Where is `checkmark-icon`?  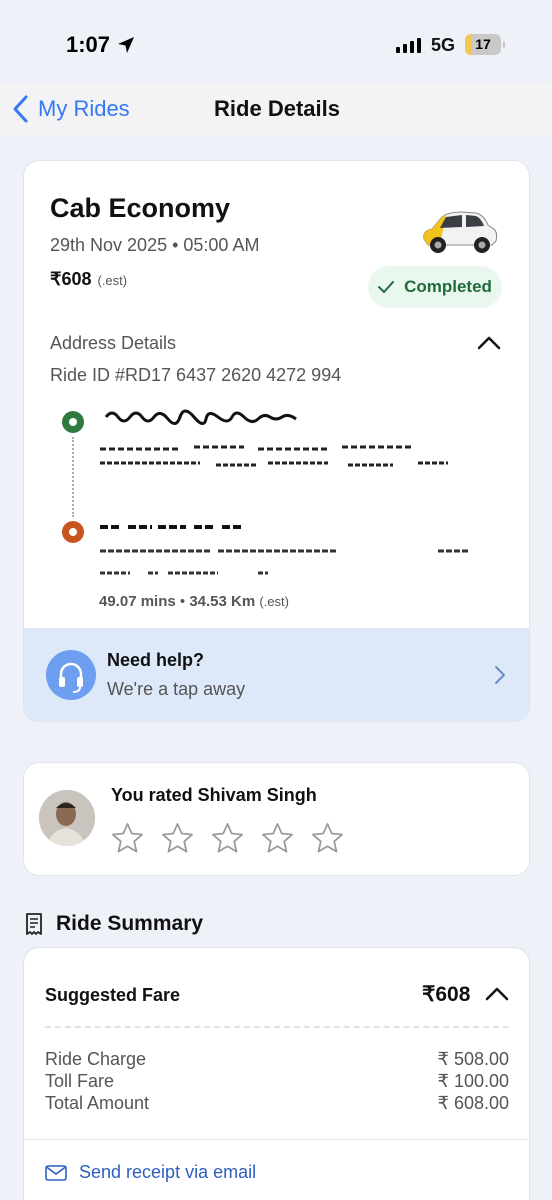 checkmark-icon is located at coordinates (386, 287).